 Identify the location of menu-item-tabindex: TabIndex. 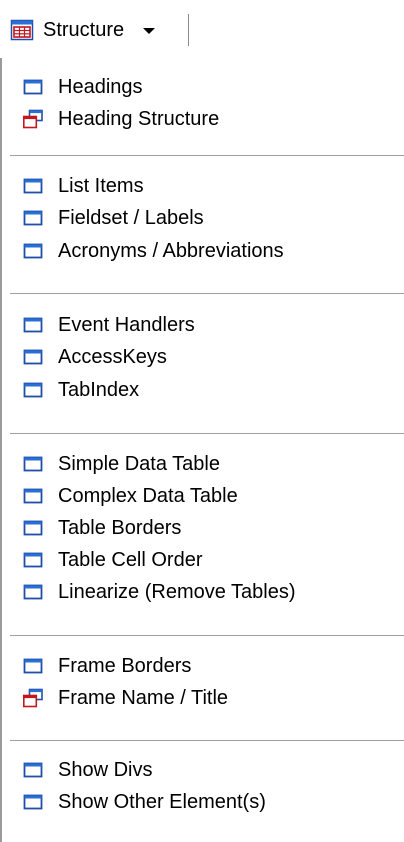
(207, 390).